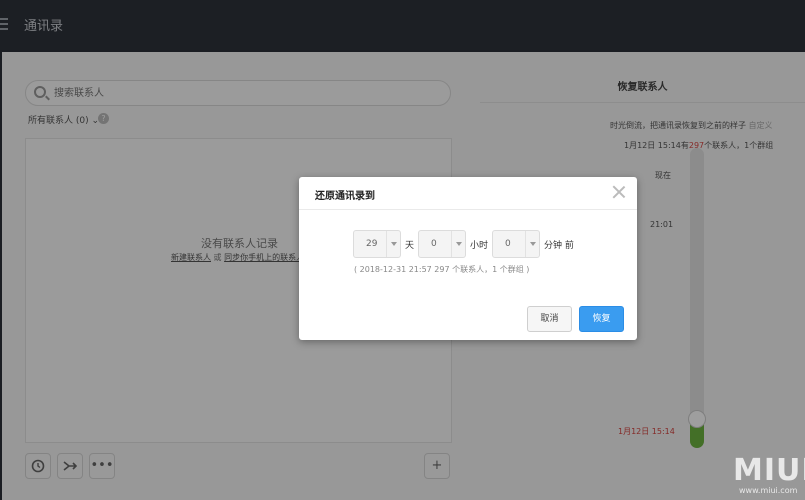 The height and width of the screenshot is (500, 805). Describe the element at coordinates (559, 246) in the screenshot. I see `minutes-unit: 分钟 前` at that location.